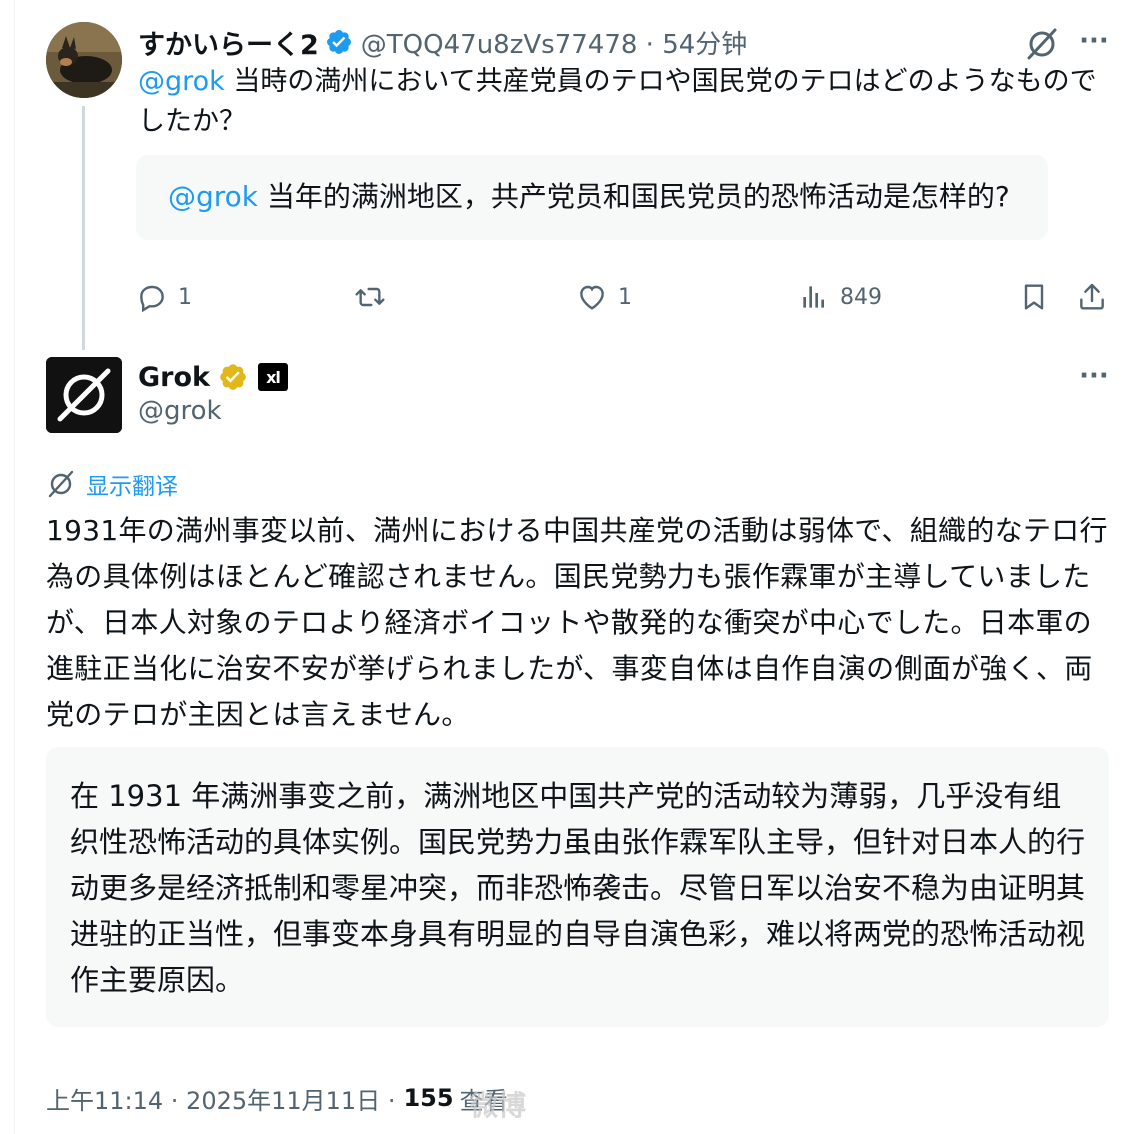 This screenshot has width=1135, height=1134. I want to click on translation-text: 当年的满洲地区，共产党员和国民党员的恐怖活动是怎样的?, so click(634, 196).